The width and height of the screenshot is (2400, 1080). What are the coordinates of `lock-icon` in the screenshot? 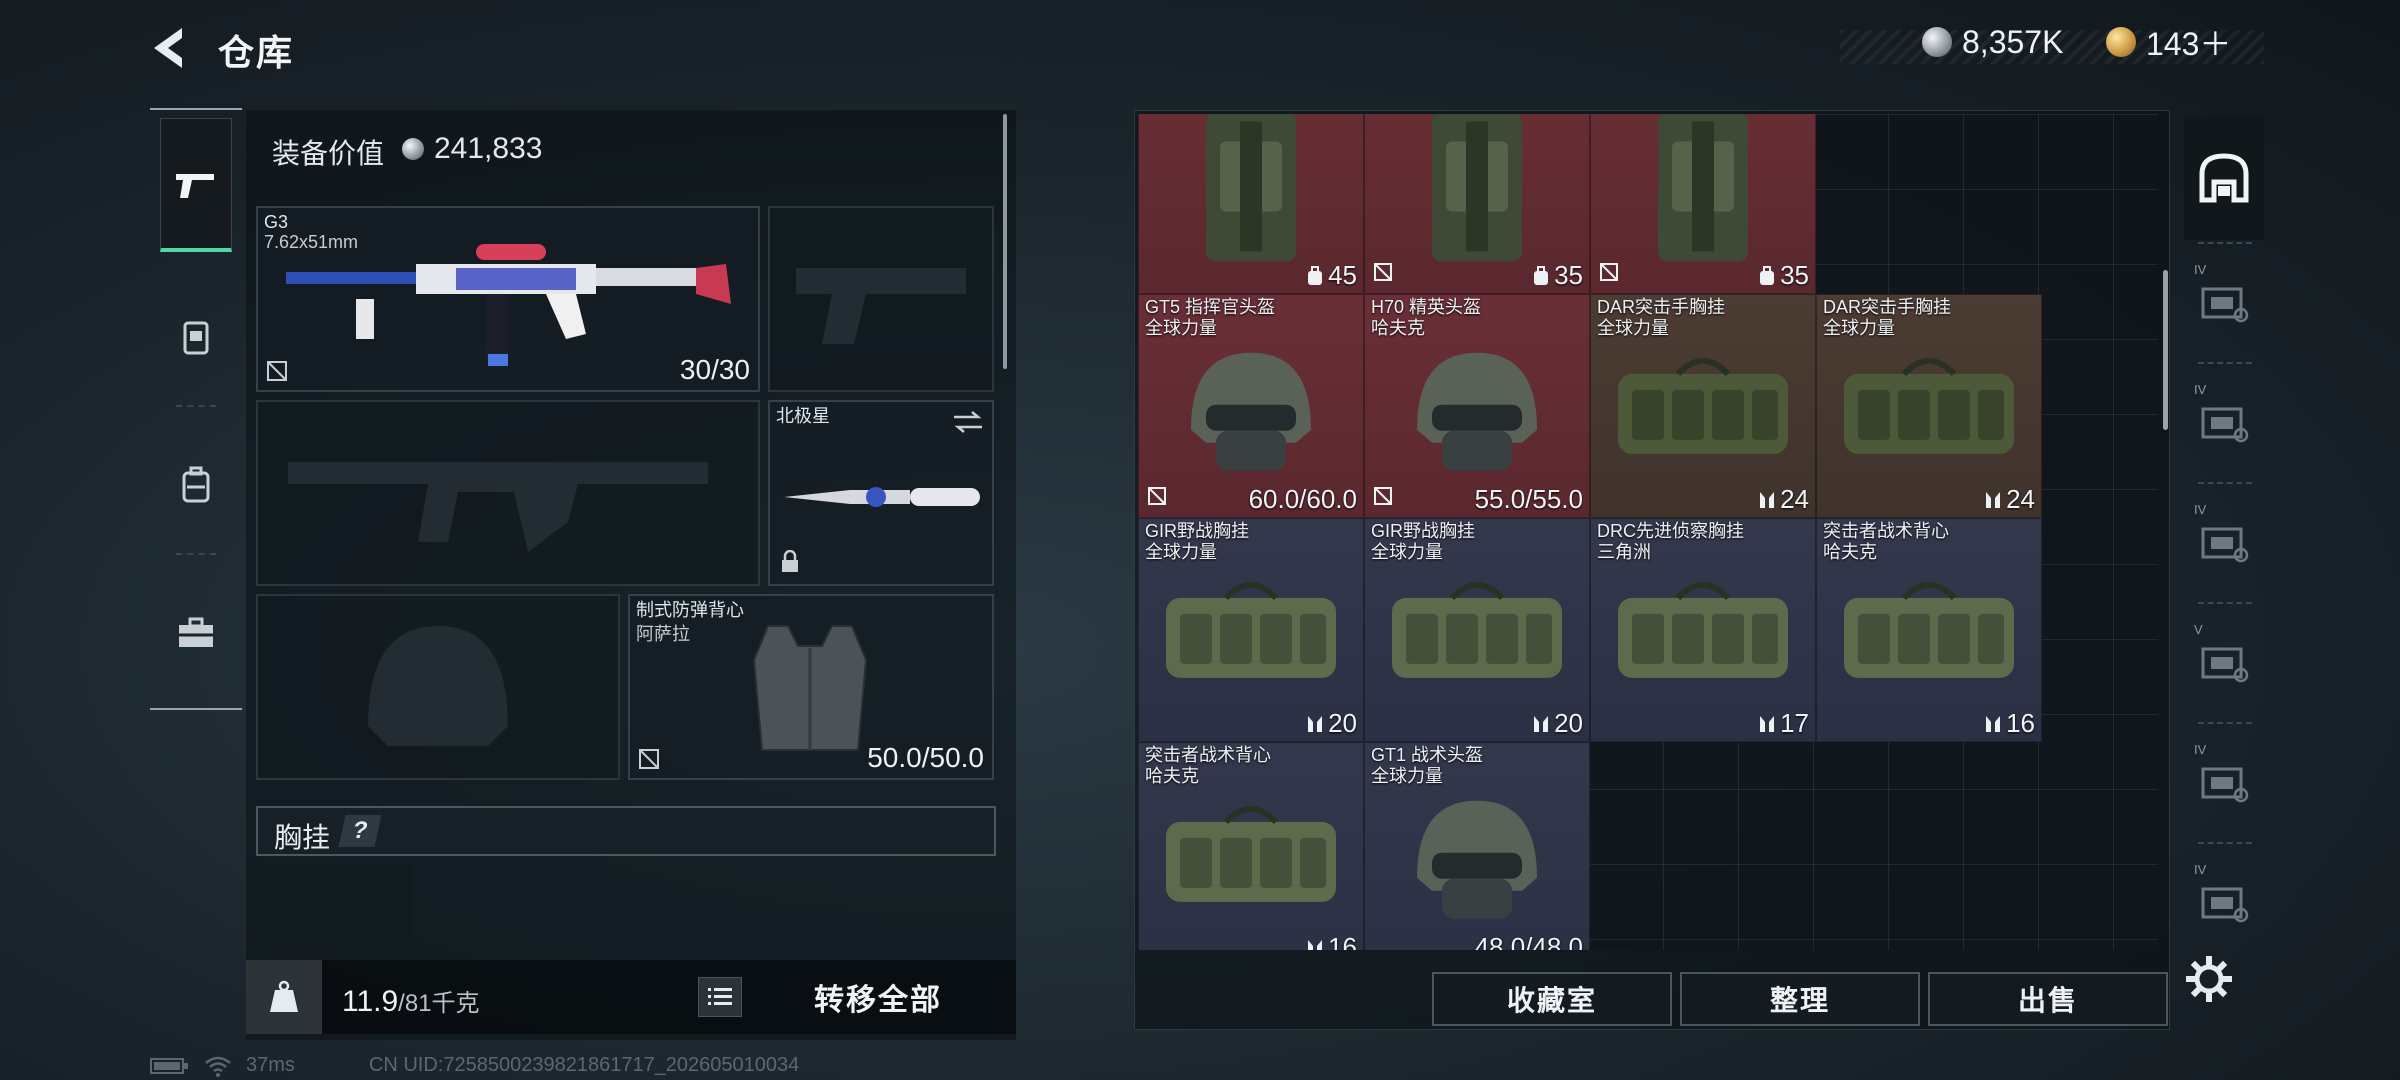 It's located at (790, 561).